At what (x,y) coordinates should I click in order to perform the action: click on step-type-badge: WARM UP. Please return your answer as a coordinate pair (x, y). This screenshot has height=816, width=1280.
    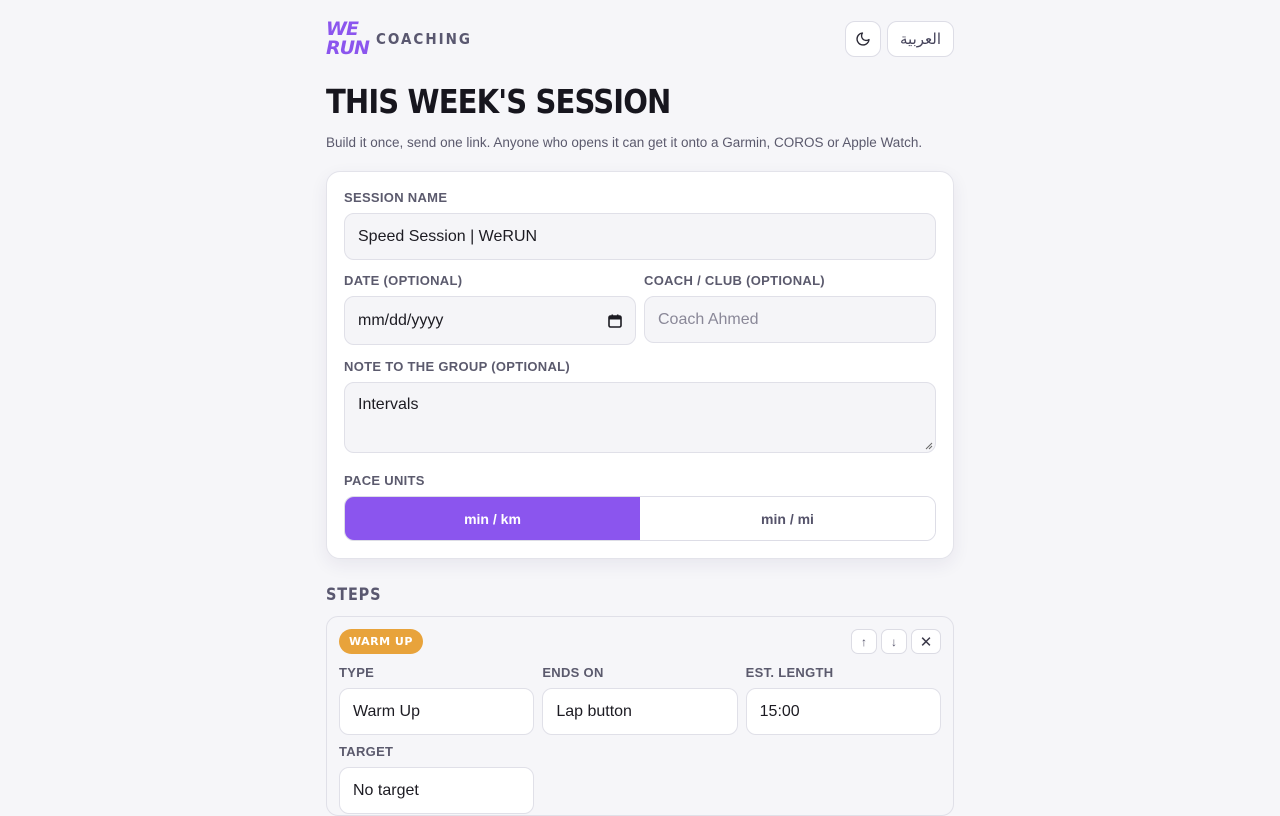
    Looking at the image, I should click on (381, 641).